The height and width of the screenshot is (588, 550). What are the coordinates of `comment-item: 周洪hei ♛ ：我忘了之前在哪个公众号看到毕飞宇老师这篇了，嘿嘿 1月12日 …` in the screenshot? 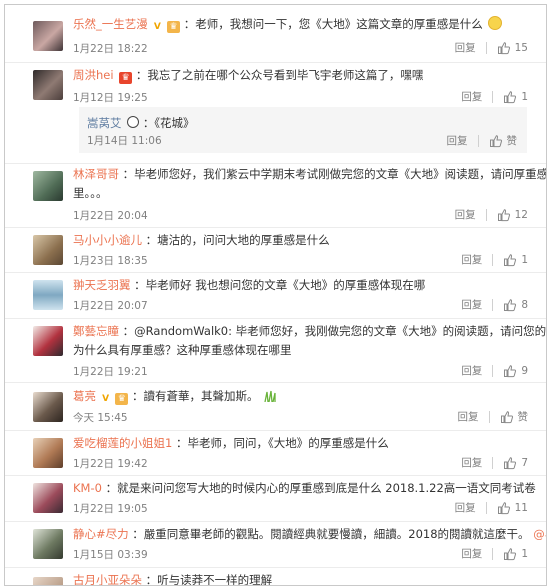 It's located at (275, 84).